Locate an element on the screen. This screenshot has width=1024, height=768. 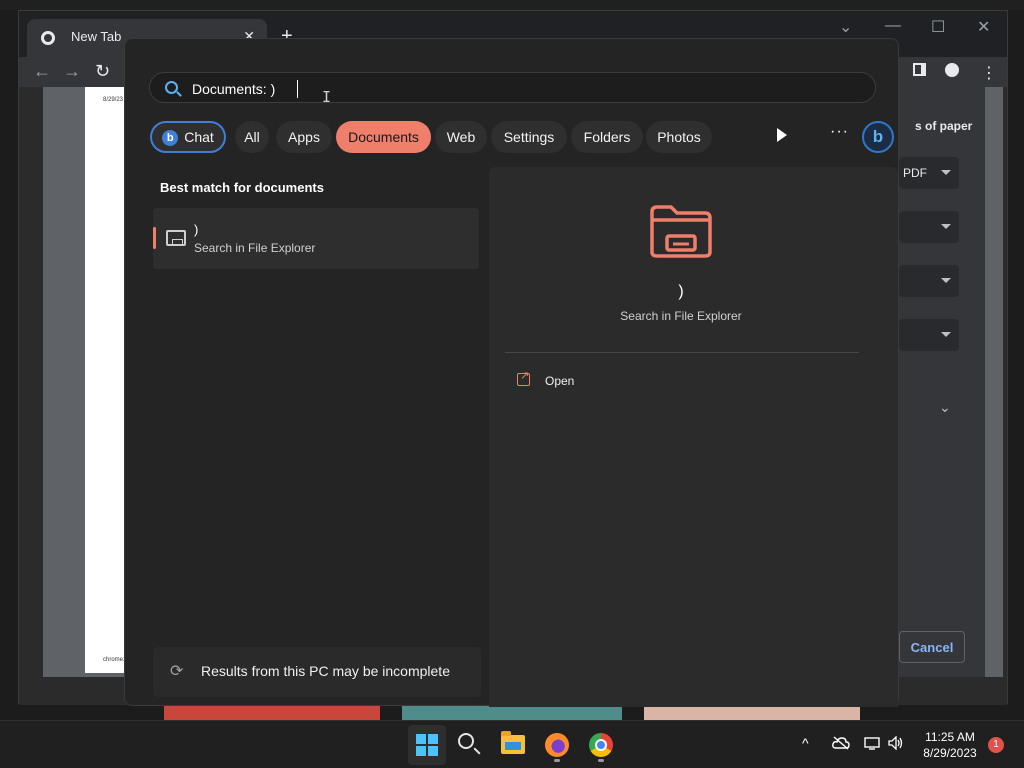
reload-button: ↻ is located at coordinates (102, 71).